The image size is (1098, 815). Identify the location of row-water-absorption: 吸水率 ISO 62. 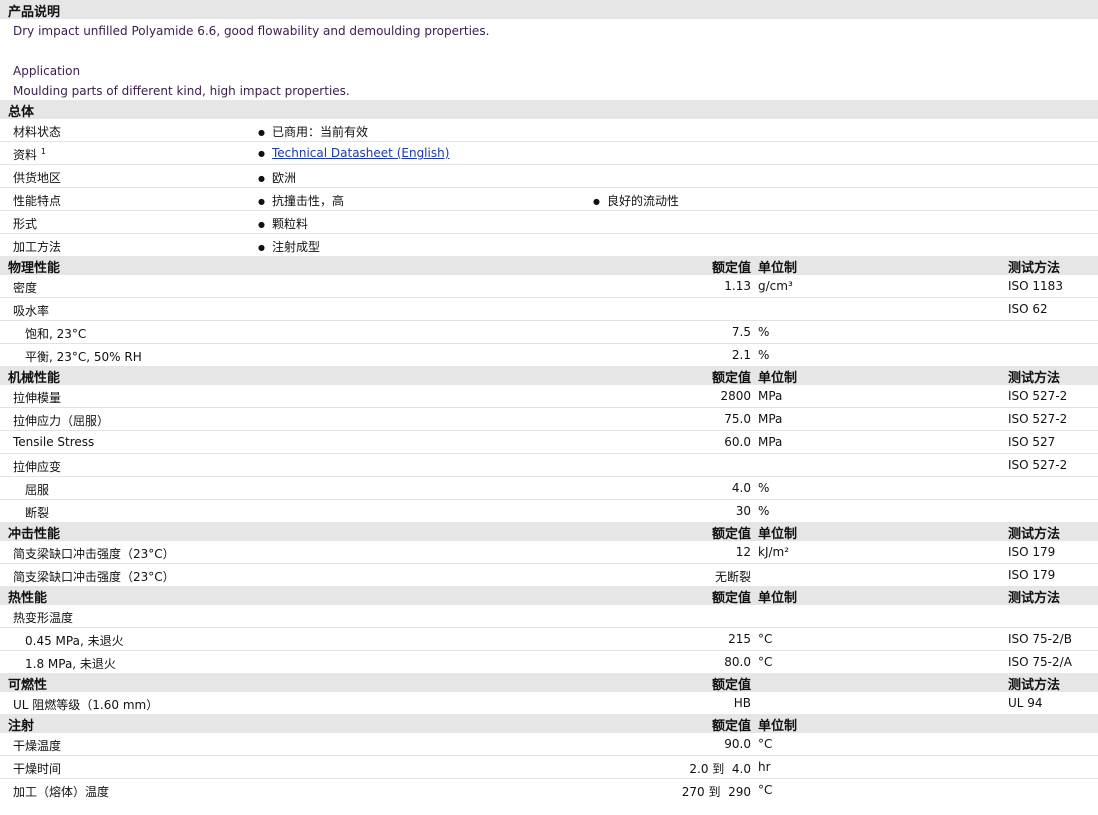
(549, 309).